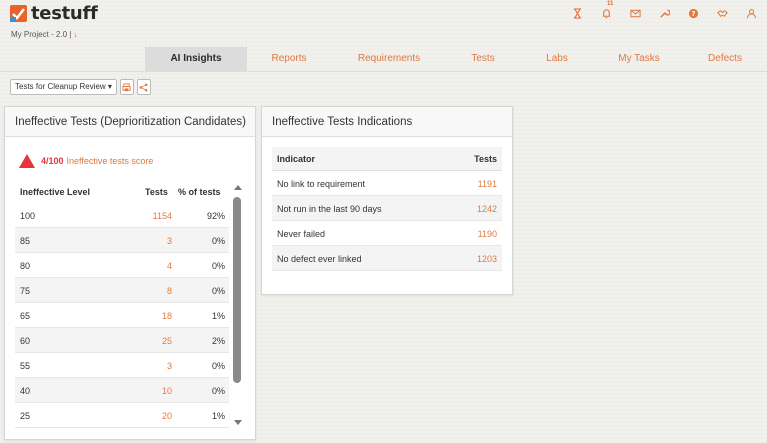 Image resolution: width=767 pixels, height=443 pixels. I want to click on table-row: 60 25 2%, so click(122, 340).